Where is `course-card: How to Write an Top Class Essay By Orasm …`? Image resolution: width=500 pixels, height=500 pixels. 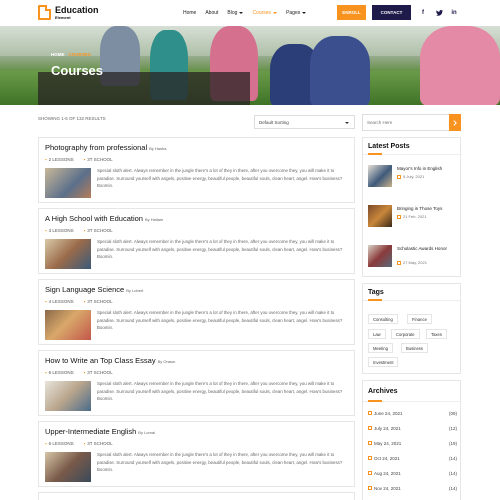
course-card: How to Write an Top Class Essay By Orasm … is located at coordinates (196, 383).